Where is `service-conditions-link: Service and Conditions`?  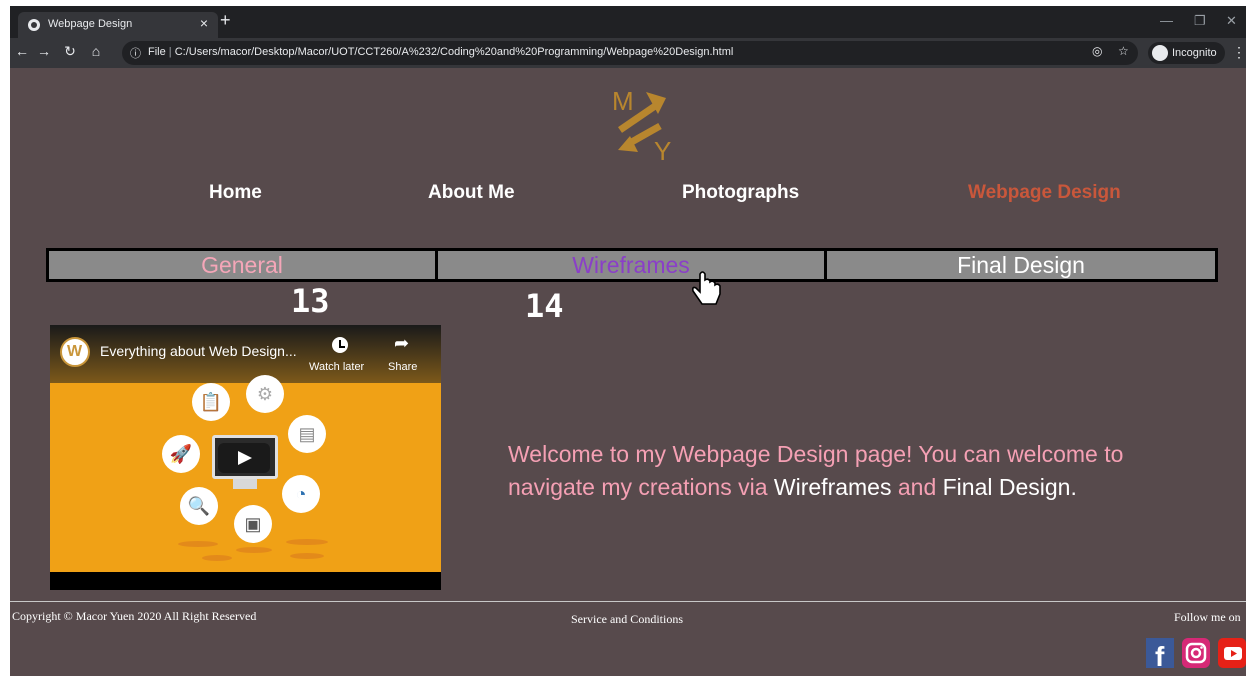 service-conditions-link: Service and Conditions is located at coordinates (627, 619).